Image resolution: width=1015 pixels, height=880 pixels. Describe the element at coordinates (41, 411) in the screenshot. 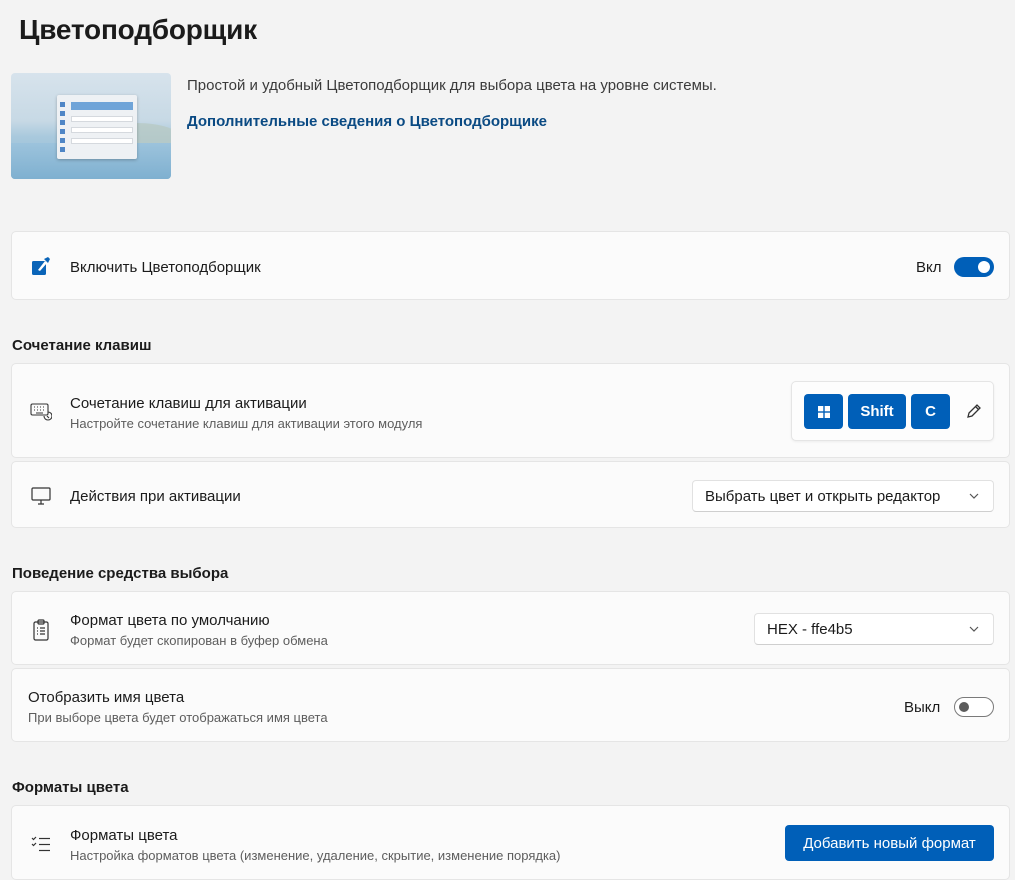

I see `keyboard-icon` at that location.